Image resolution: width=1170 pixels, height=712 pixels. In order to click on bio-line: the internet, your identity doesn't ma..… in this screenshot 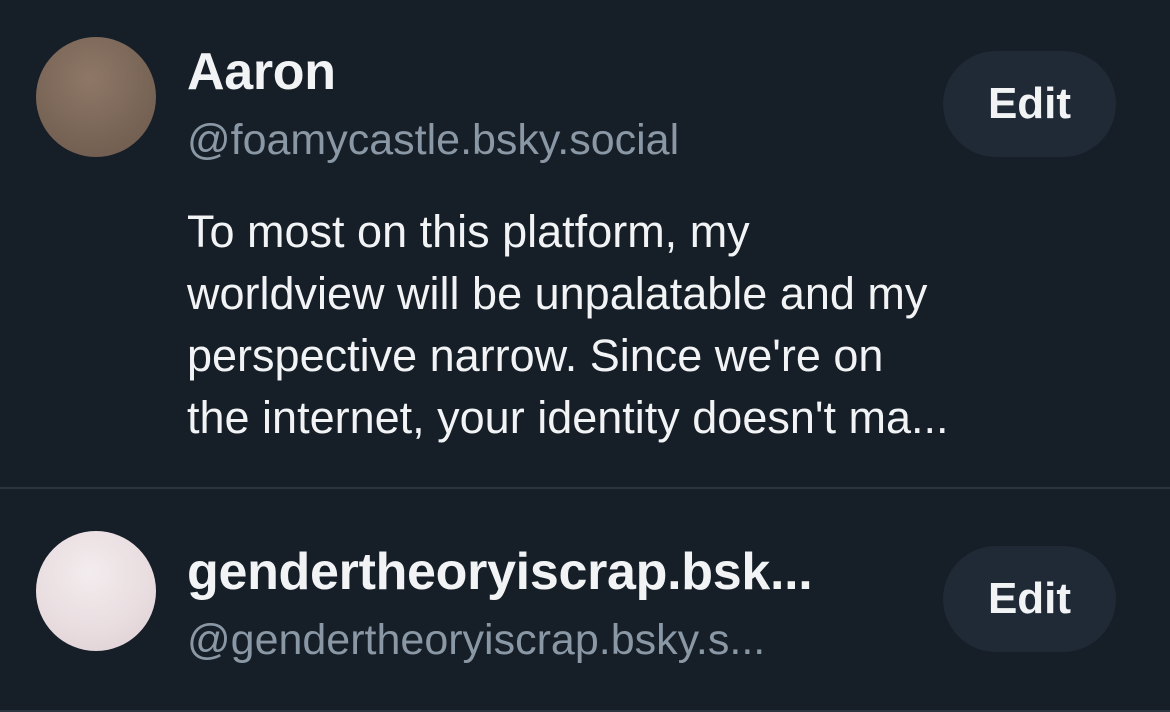, I will do `click(568, 417)`.